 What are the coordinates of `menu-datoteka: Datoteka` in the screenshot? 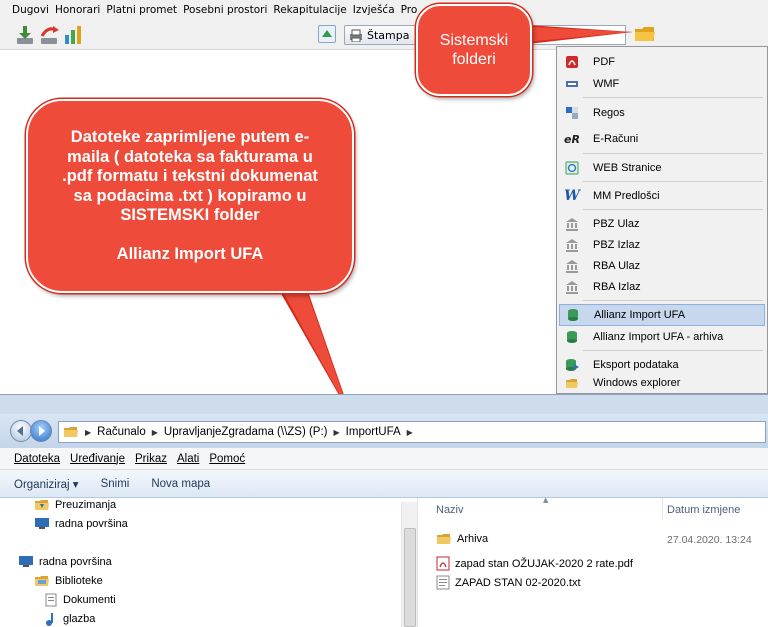 It's located at (37, 459).